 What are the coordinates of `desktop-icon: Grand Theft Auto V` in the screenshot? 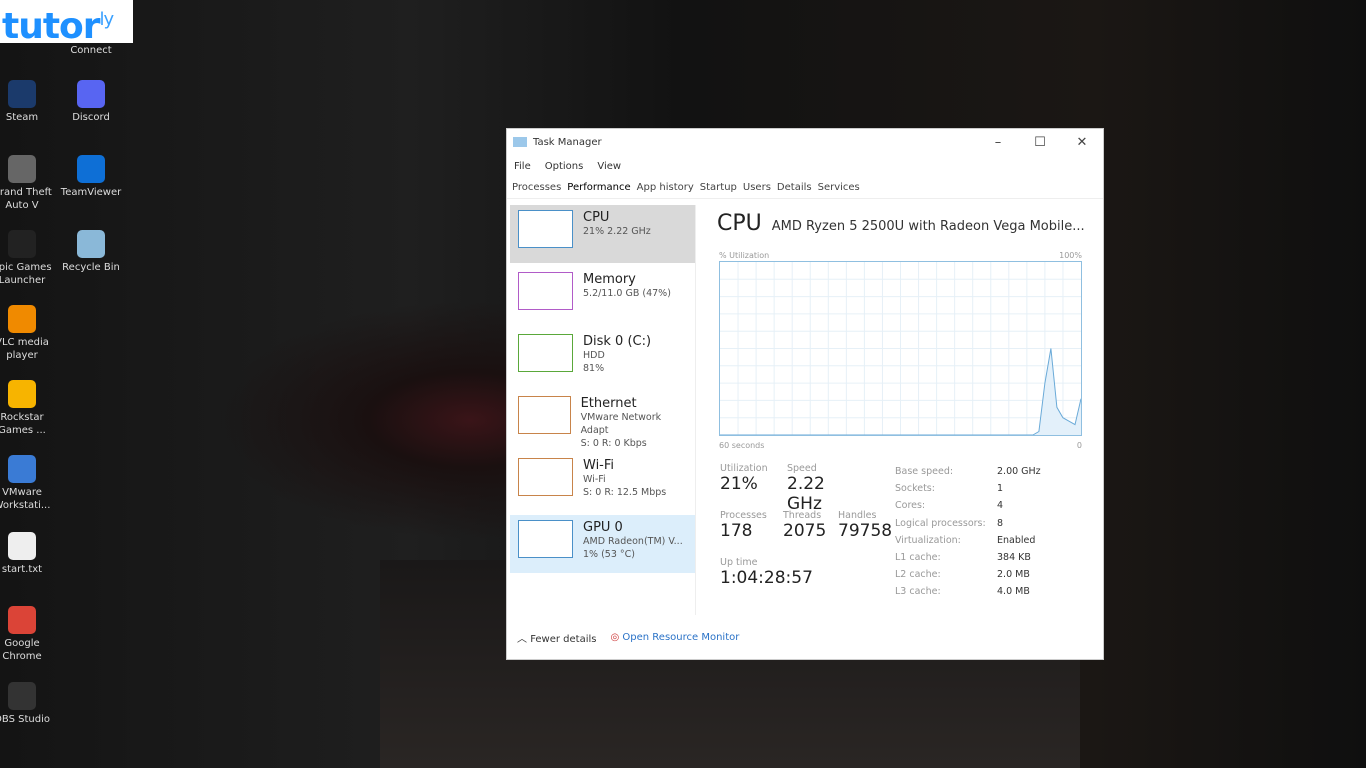 It's located at (28, 183).